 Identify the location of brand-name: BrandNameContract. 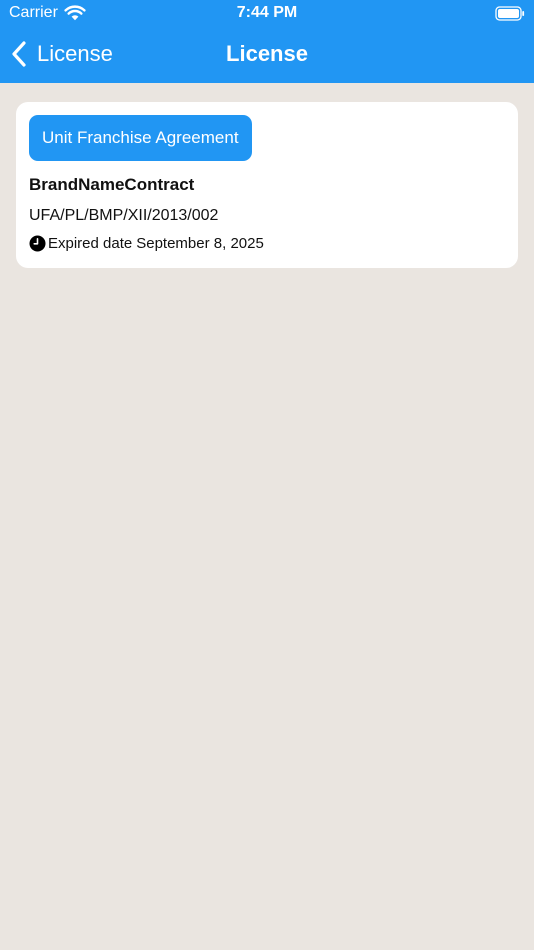
(112, 184).